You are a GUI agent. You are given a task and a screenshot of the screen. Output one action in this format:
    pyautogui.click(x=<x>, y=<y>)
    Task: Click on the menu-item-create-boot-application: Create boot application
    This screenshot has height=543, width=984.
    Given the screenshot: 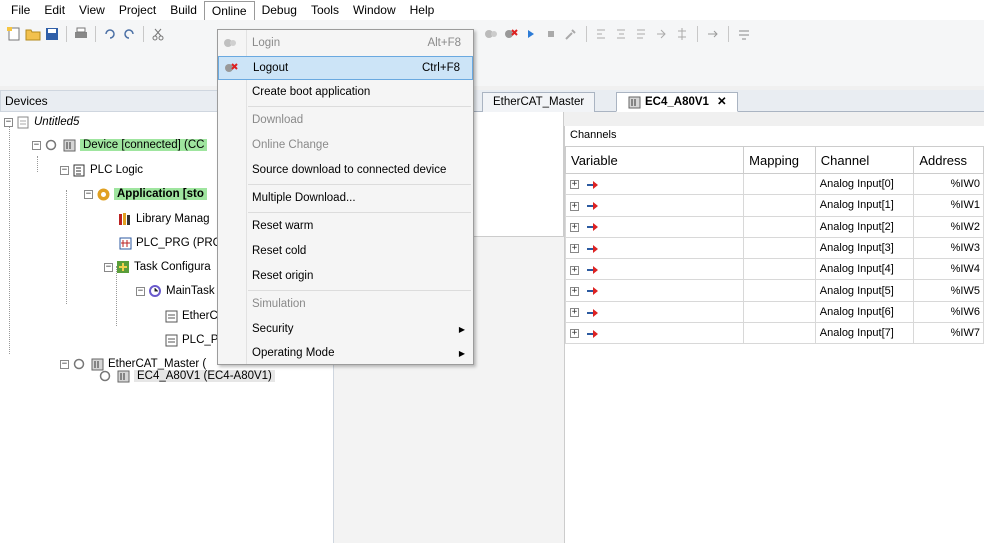 What is the action you would take?
    pyautogui.click(x=345, y=92)
    